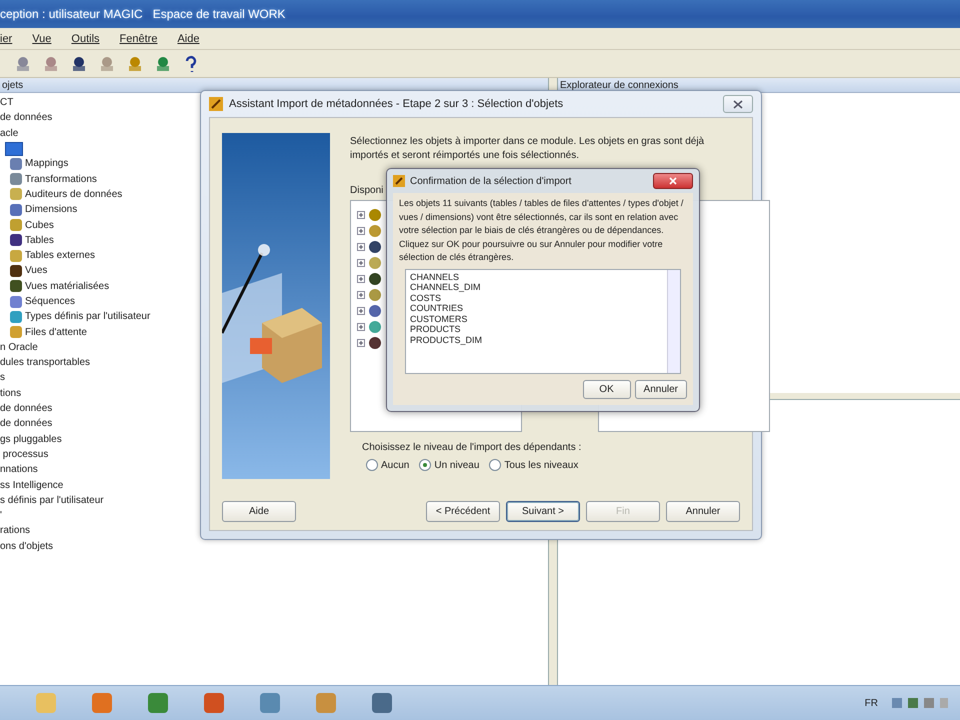  What do you see at coordinates (139, 38) in the screenshot?
I see `menu-item: Fenêtre` at bounding box center [139, 38].